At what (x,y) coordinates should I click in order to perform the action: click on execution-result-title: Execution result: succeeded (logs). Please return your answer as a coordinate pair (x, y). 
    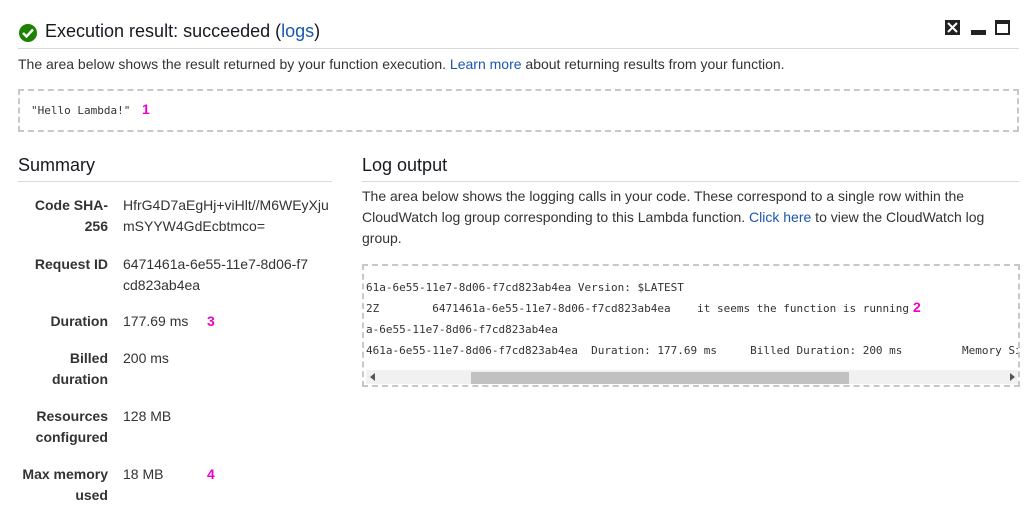
    Looking at the image, I should click on (182, 31).